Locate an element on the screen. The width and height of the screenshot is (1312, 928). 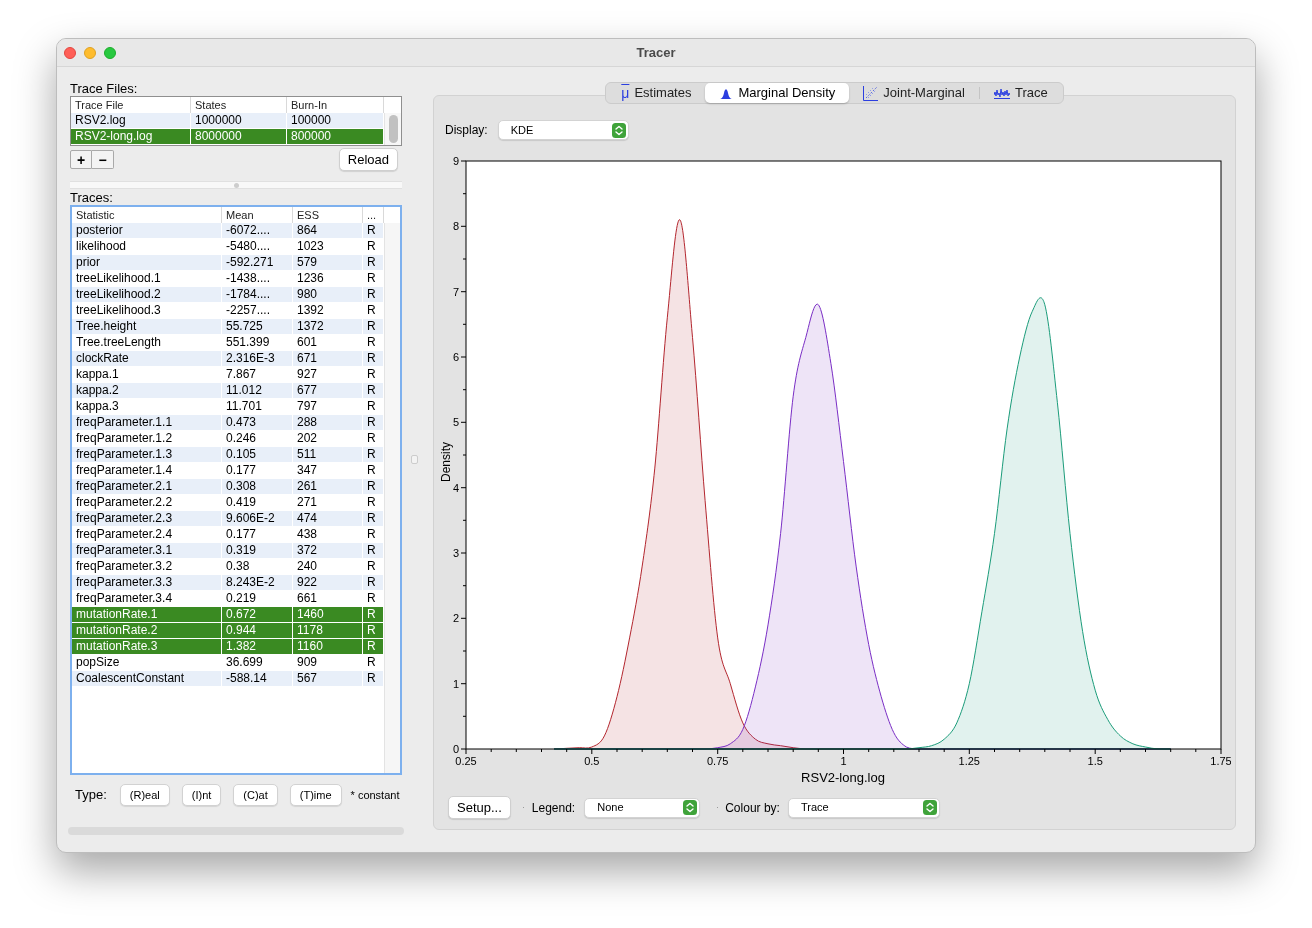
axis-tick-label: 6 is located at coordinates (455, 357).